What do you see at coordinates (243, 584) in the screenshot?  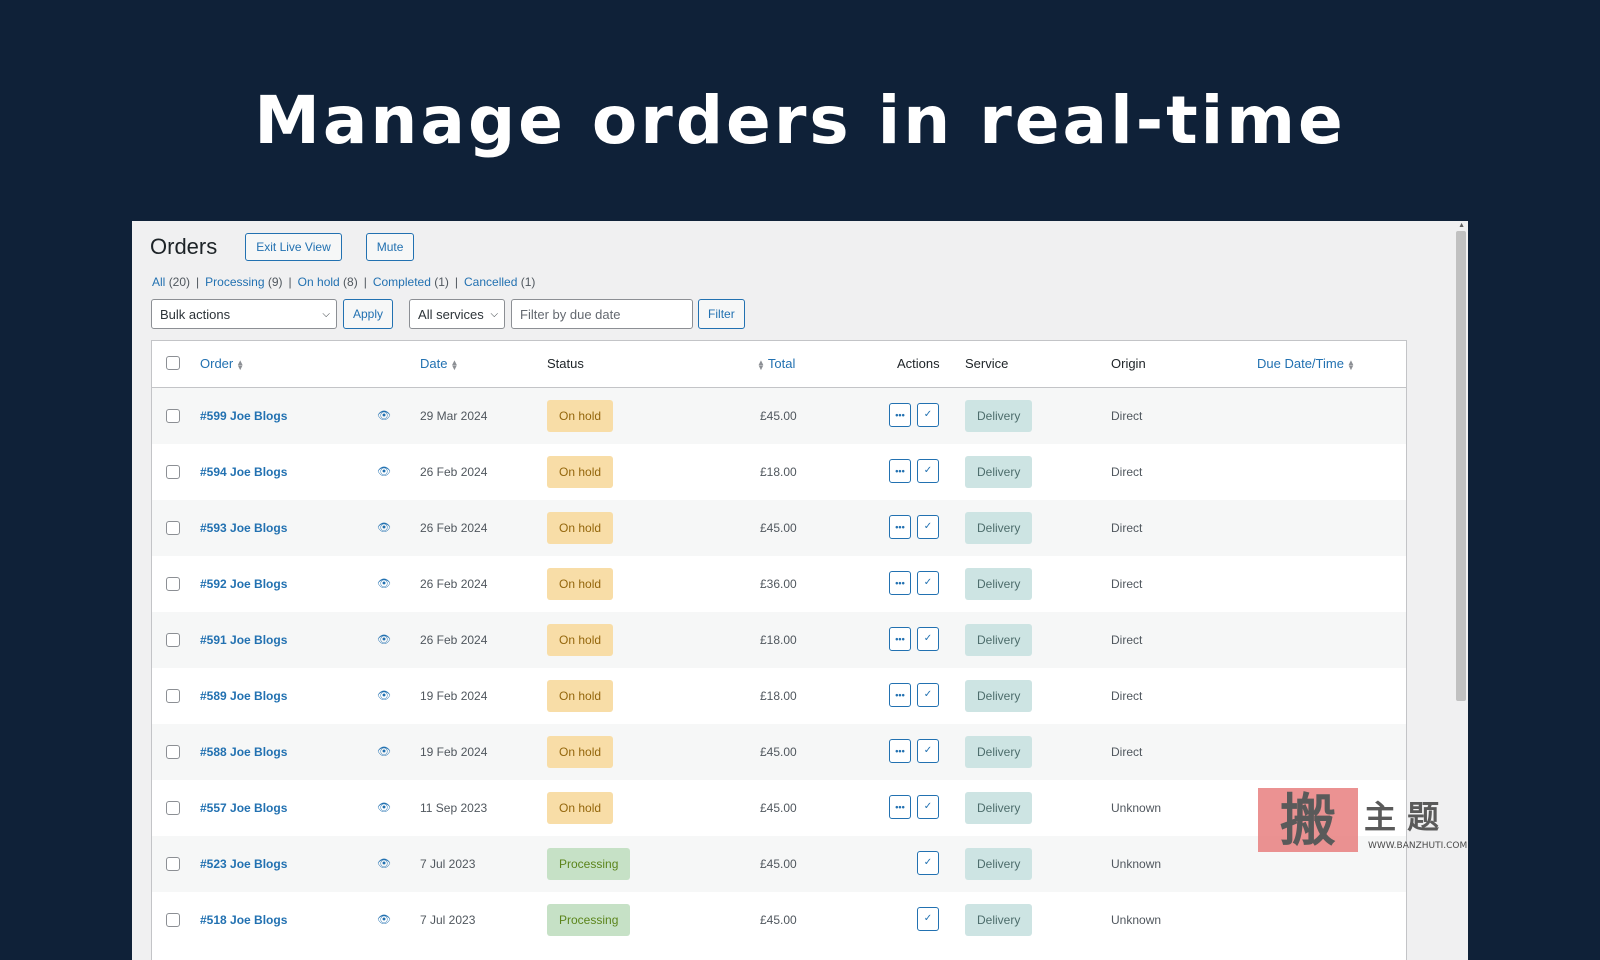 I see `order-link: #592 Joe Blogs` at bounding box center [243, 584].